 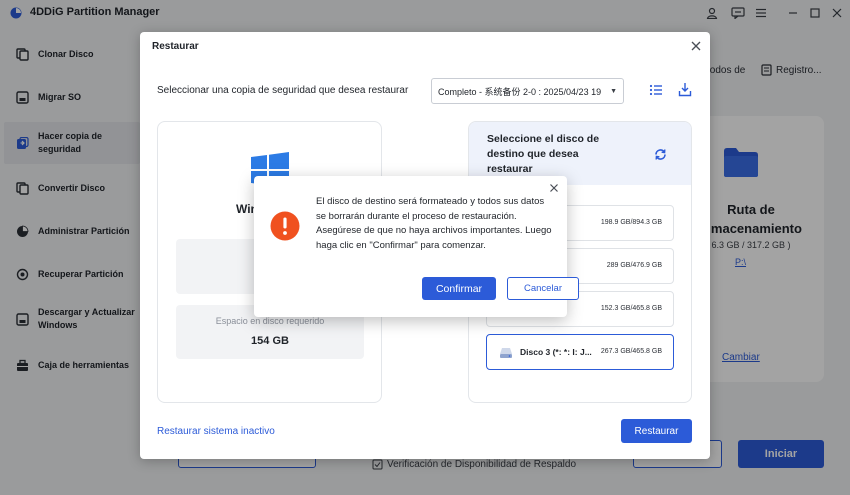 What do you see at coordinates (285, 226) in the screenshot?
I see `warning-icon` at bounding box center [285, 226].